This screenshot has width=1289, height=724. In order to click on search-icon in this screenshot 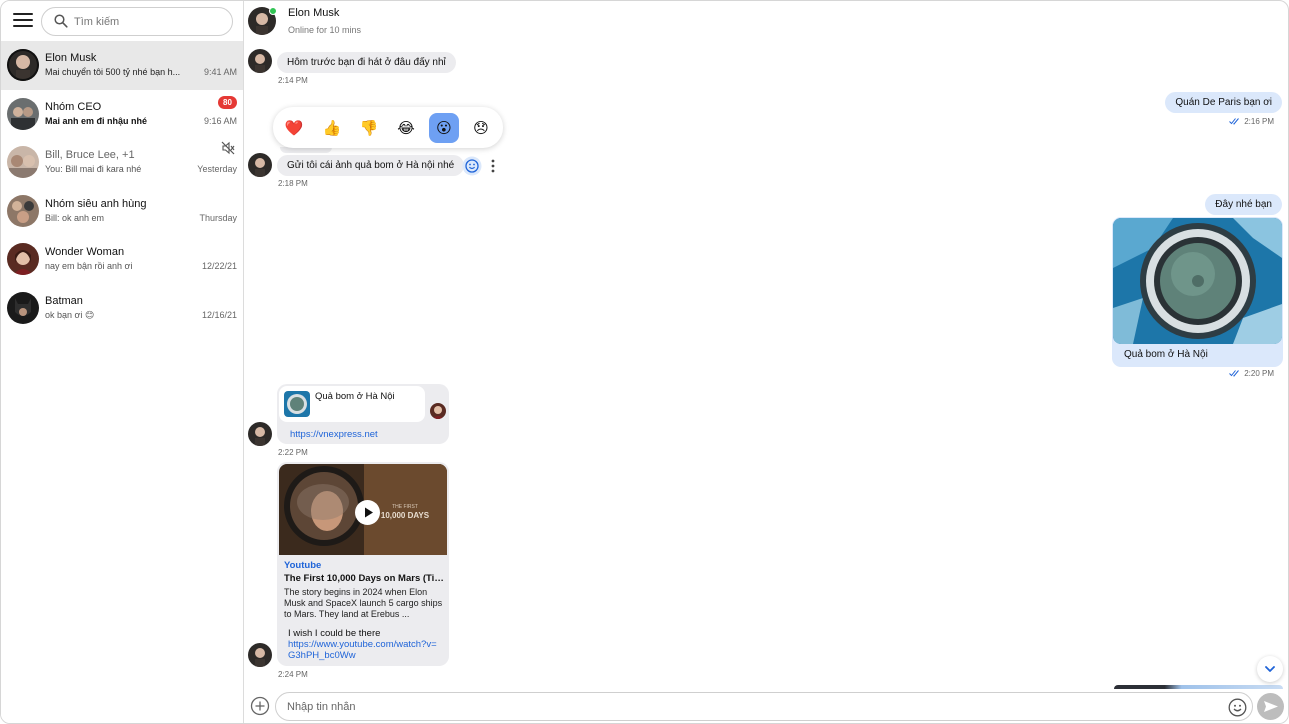, I will do `click(61, 21)`.